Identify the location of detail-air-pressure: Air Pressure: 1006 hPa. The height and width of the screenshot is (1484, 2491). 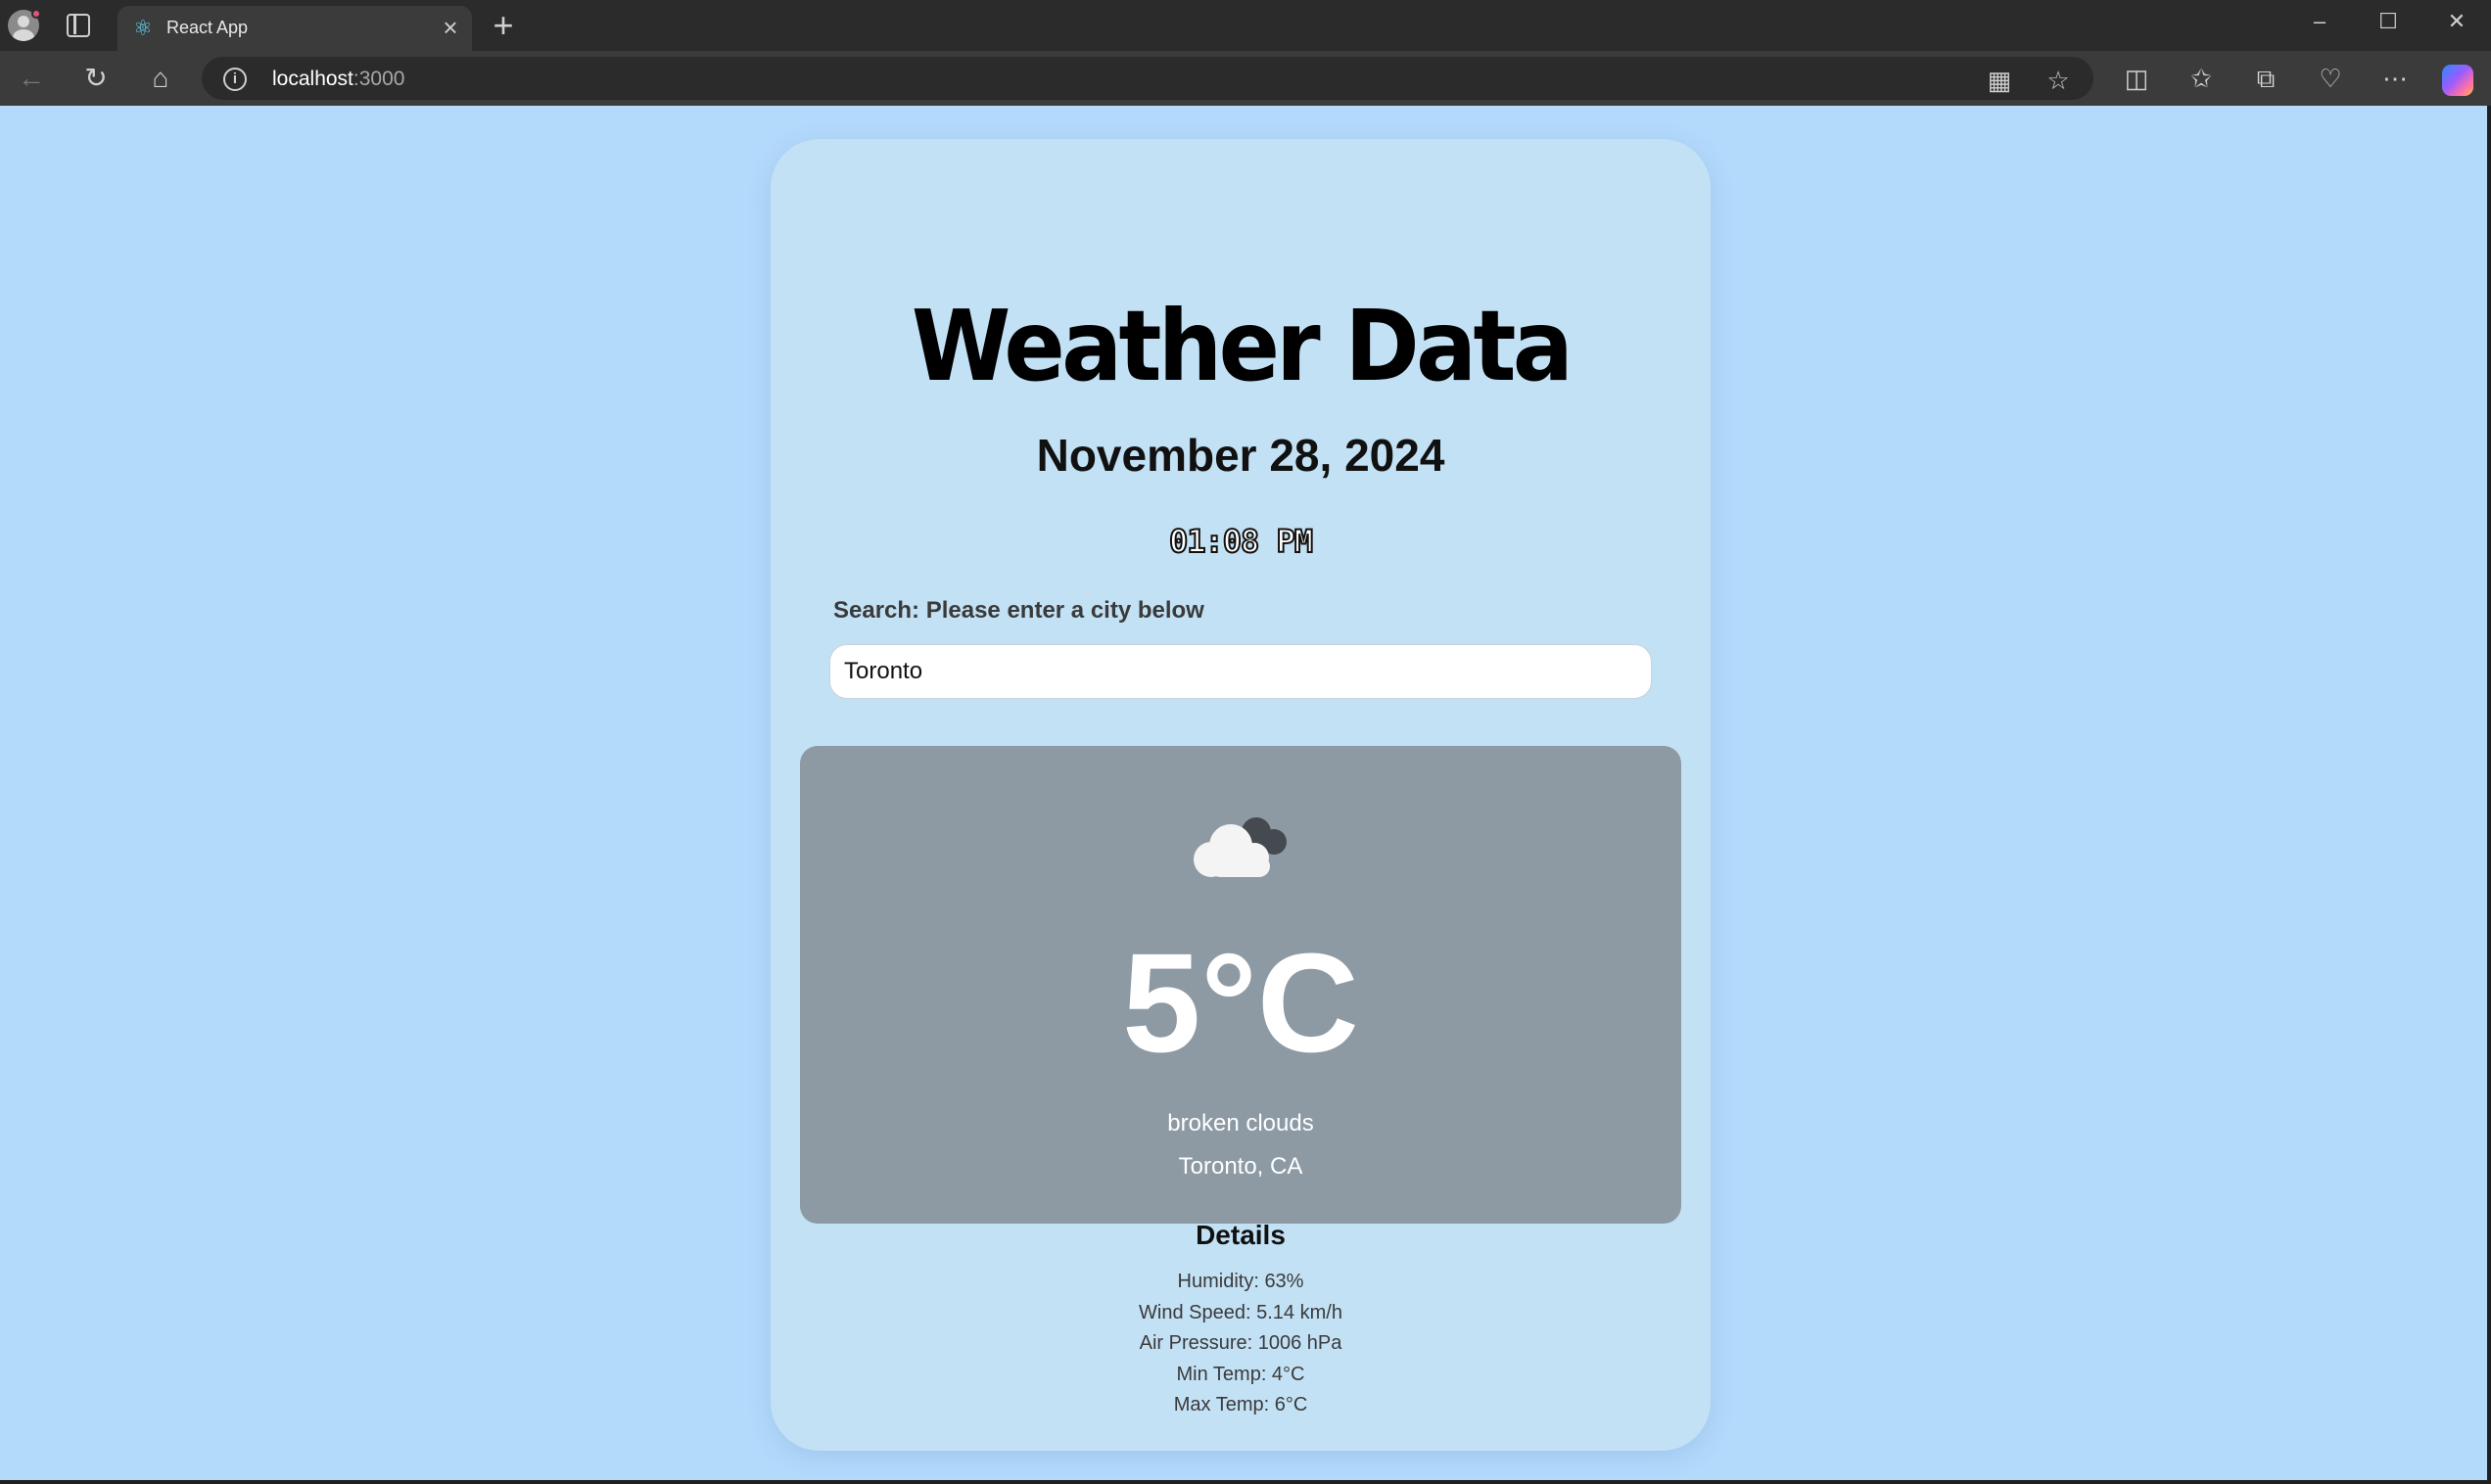
(1240, 1343).